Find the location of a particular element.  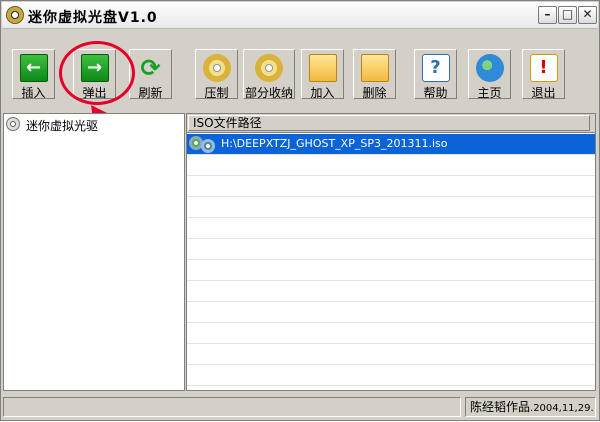

exit-button: ! 退出 is located at coordinates (543, 74).